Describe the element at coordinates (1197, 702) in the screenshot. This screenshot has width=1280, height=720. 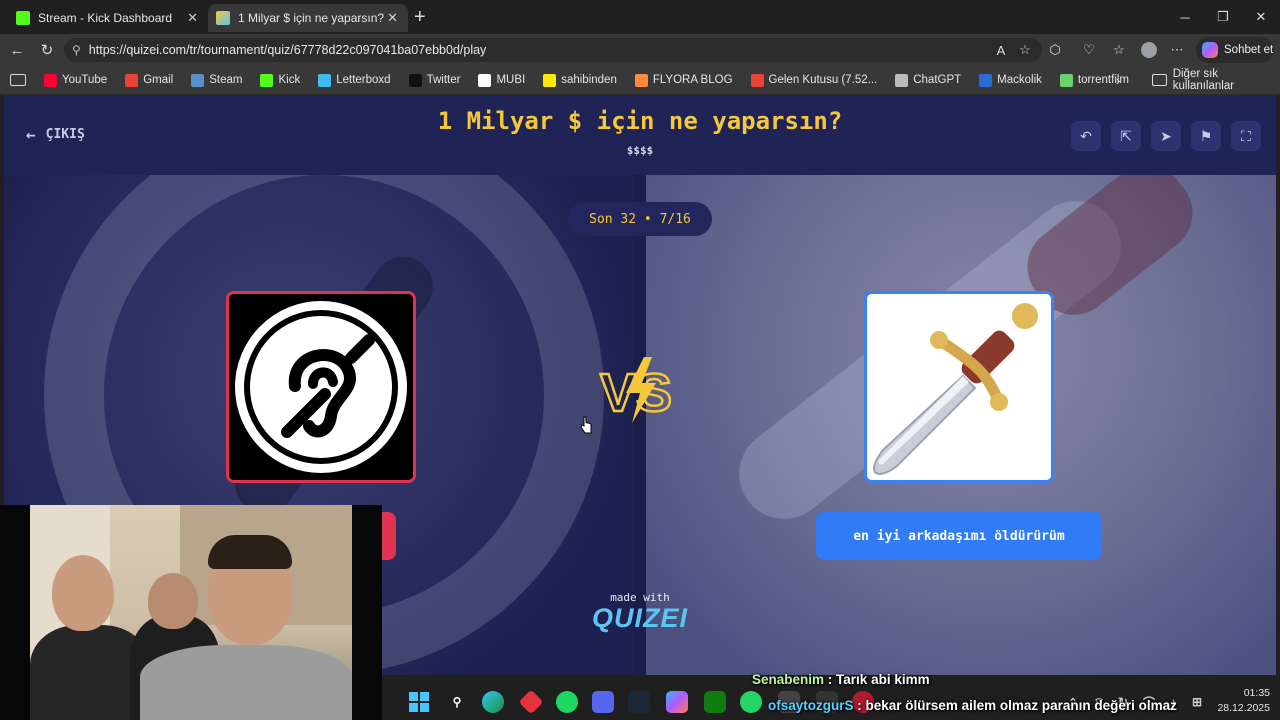
I see `controller-icon: ⊞` at that location.